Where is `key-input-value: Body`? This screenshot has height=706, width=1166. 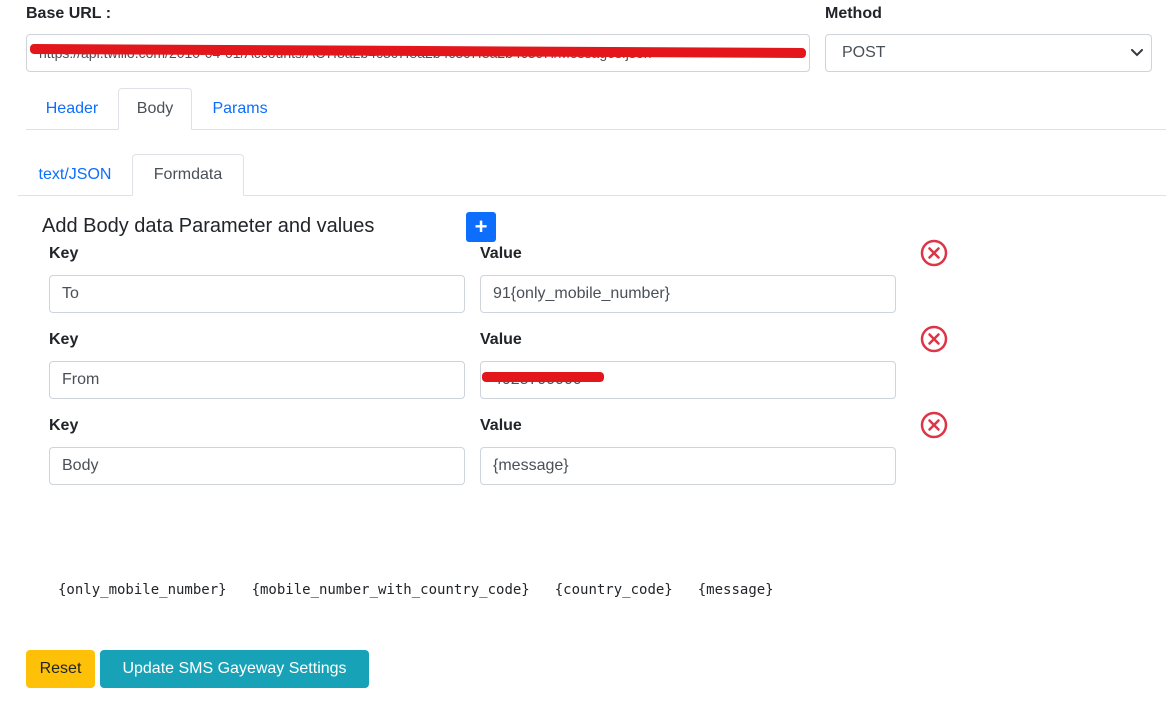
key-input-value: Body is located at coordinates (80, 465).